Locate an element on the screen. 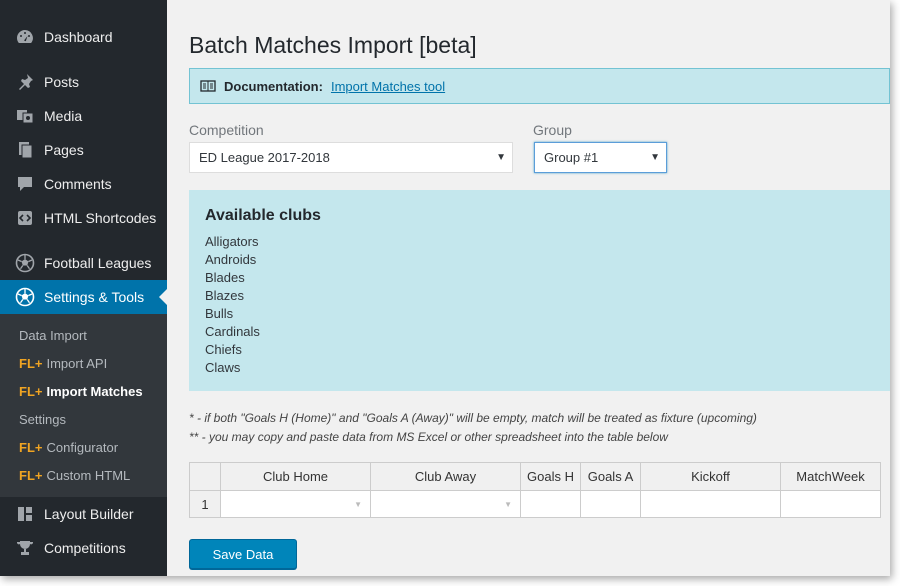 The width and height of the screenshot is (900, 586). submenu-label: Import Matches is located at coordinates (94, 391).